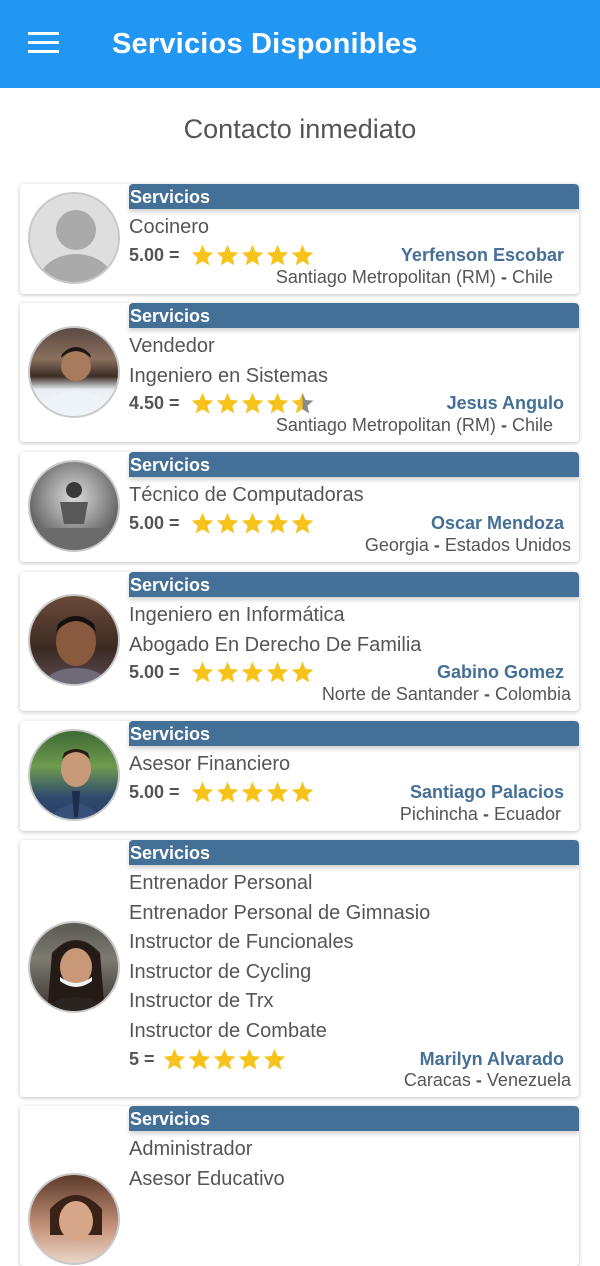  I want to click on provider-location: Norte de Santander - Colombia, so click(446, 694).